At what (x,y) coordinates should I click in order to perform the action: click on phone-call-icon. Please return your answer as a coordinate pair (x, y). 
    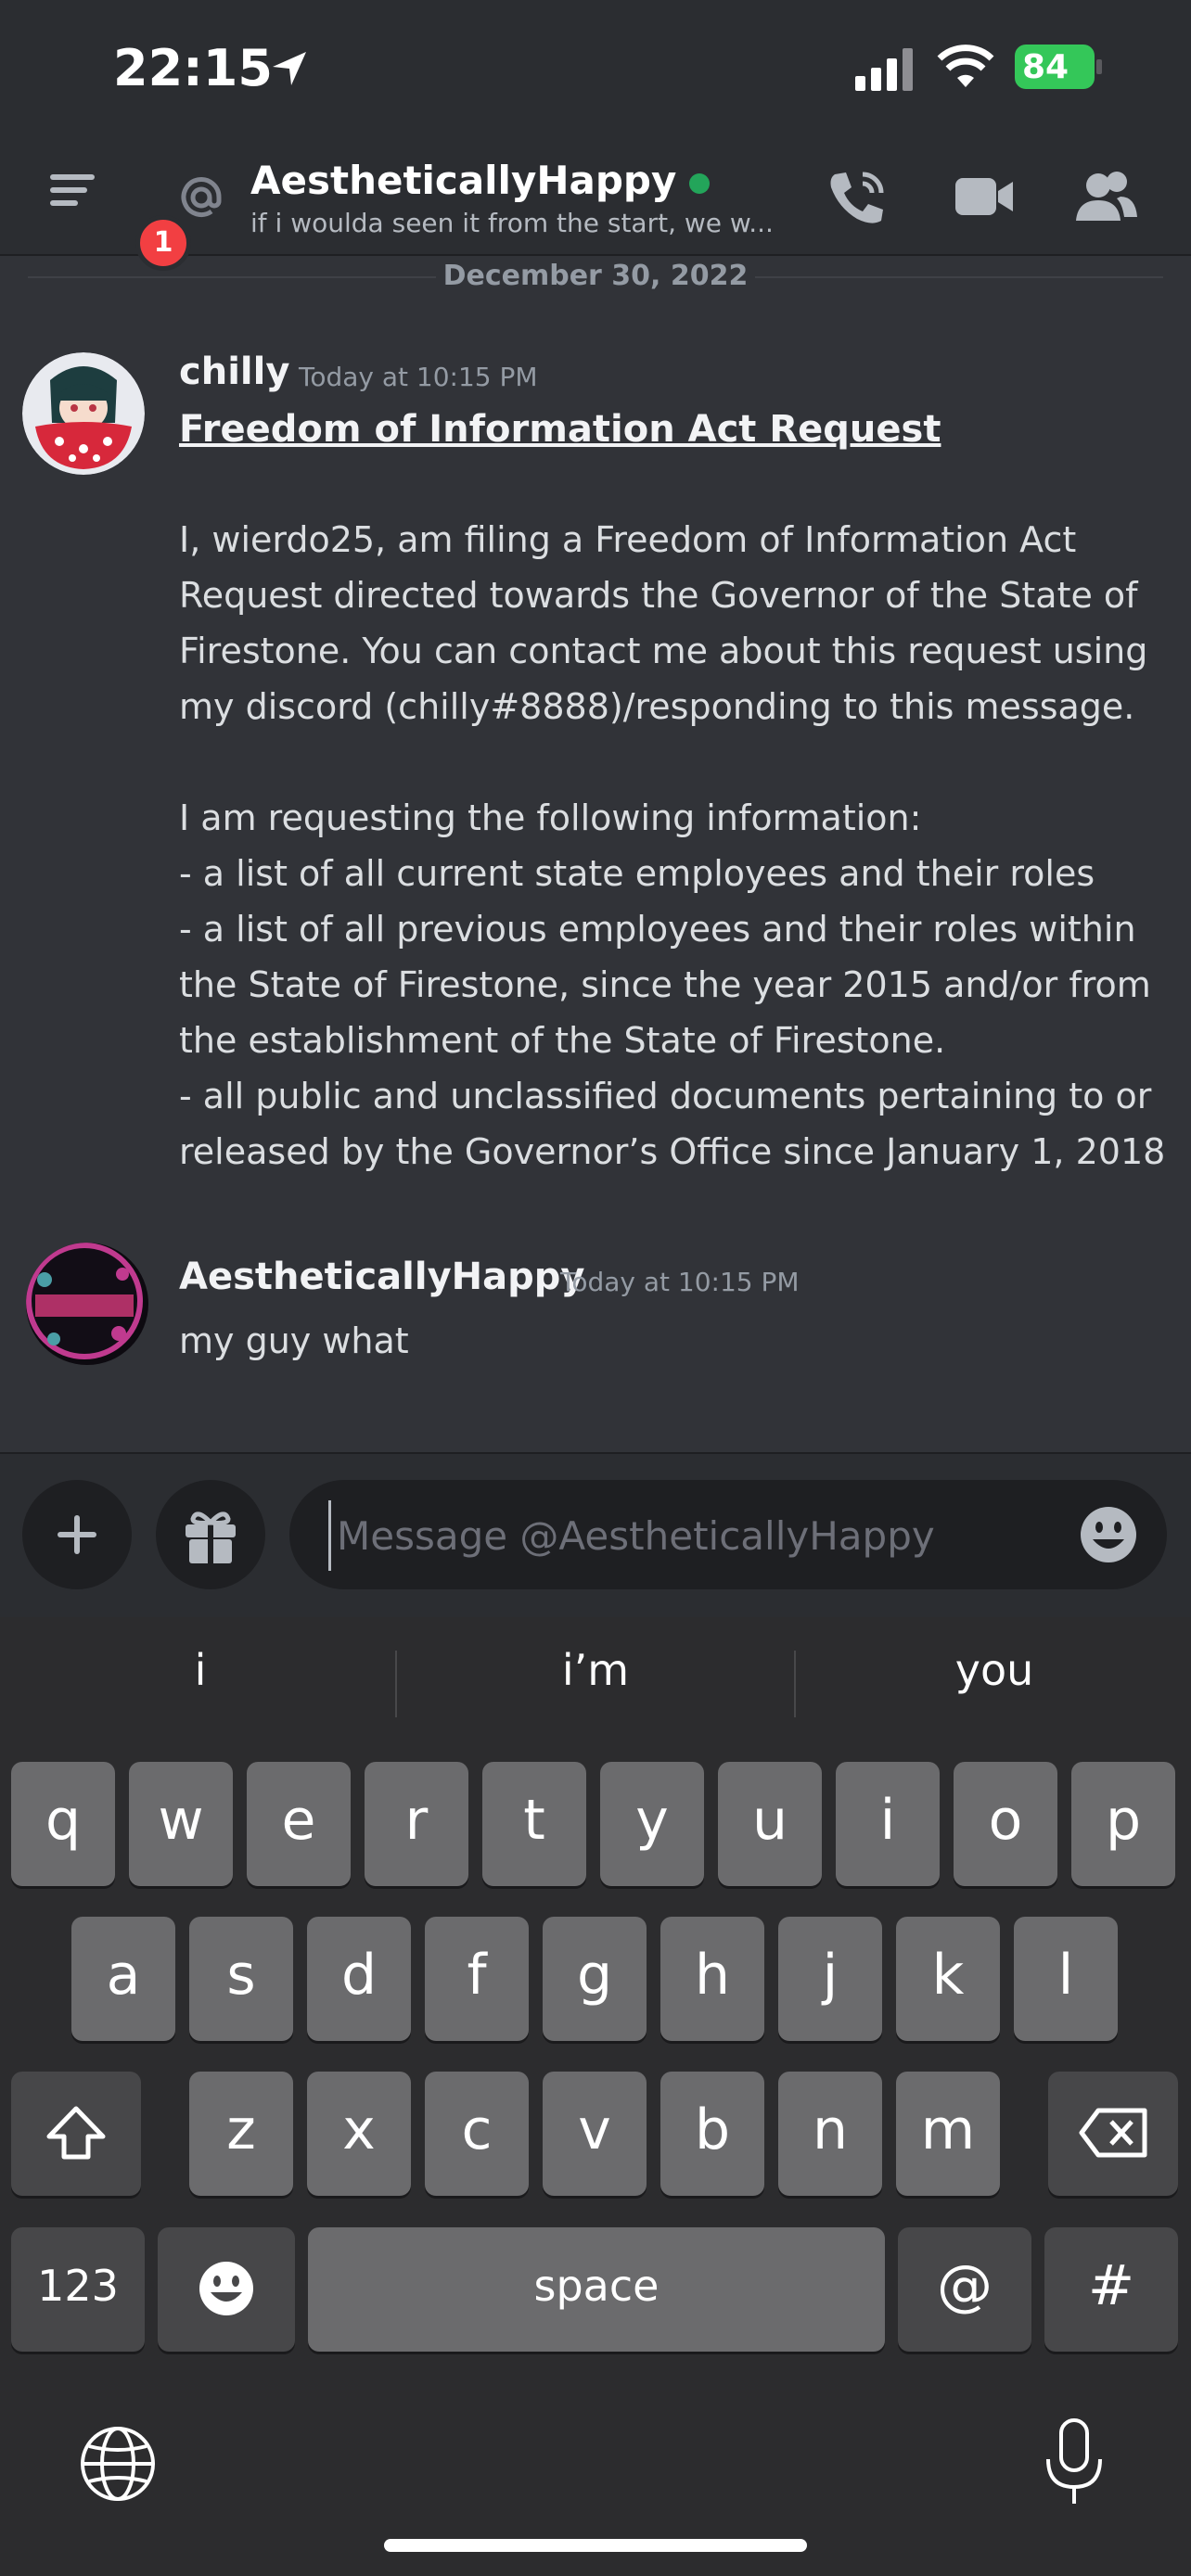
    Looking at the image, I should click on (857, 197).